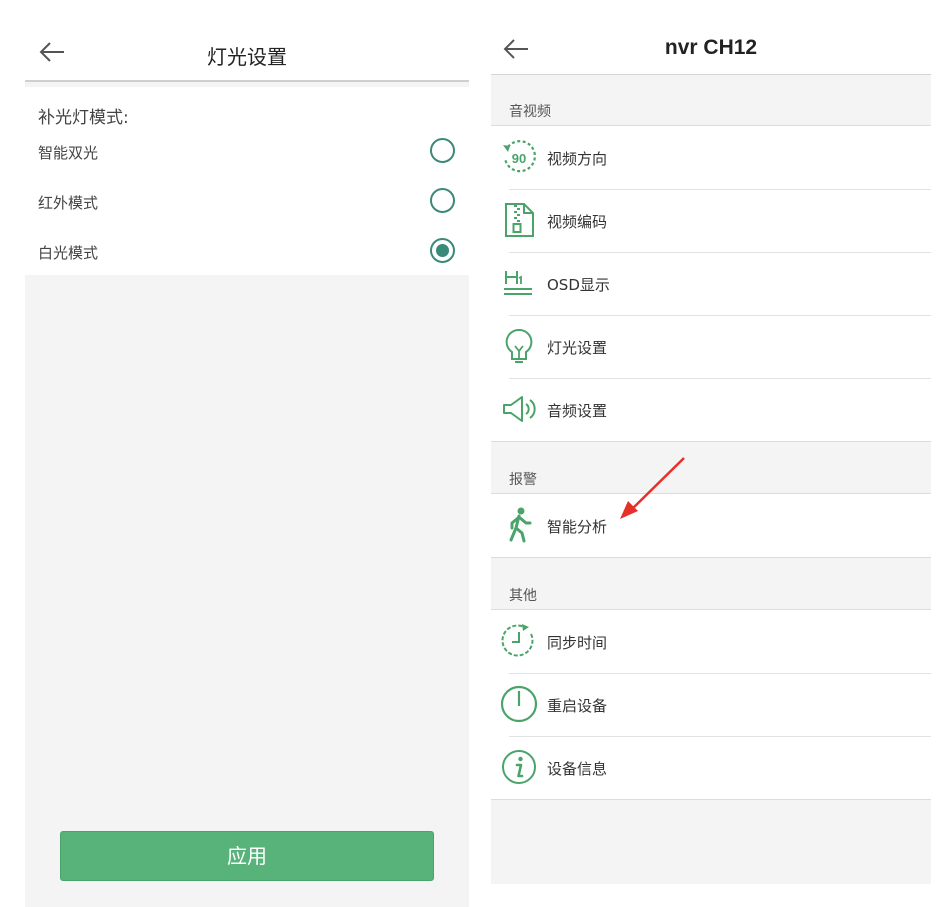  Describe the element at coordinates (247, 856) in the screenshot. I see `apply-button: 应用` at that location.